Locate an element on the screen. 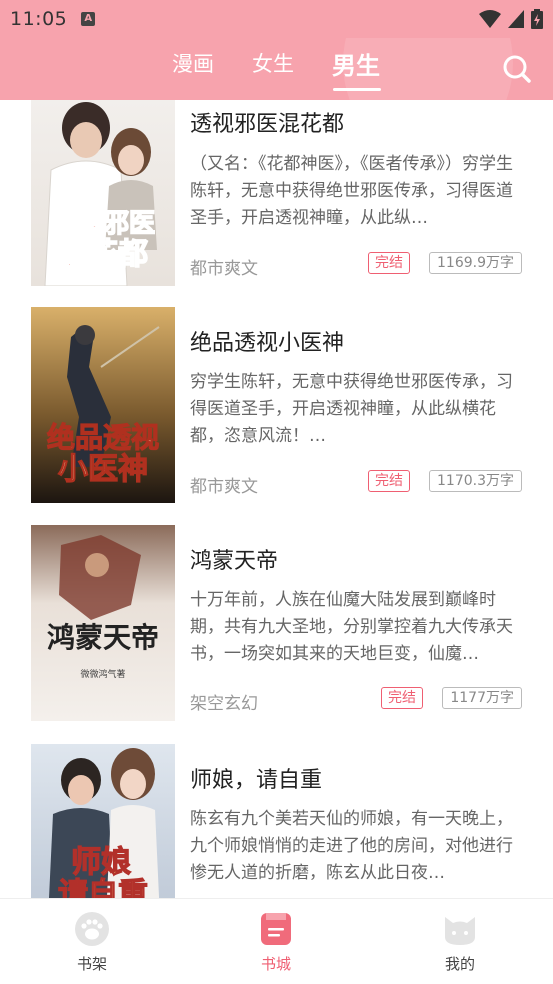 Image resolution: width=553 pixels, height=984 pixels. search-icon is located at coordinates (517, 69).